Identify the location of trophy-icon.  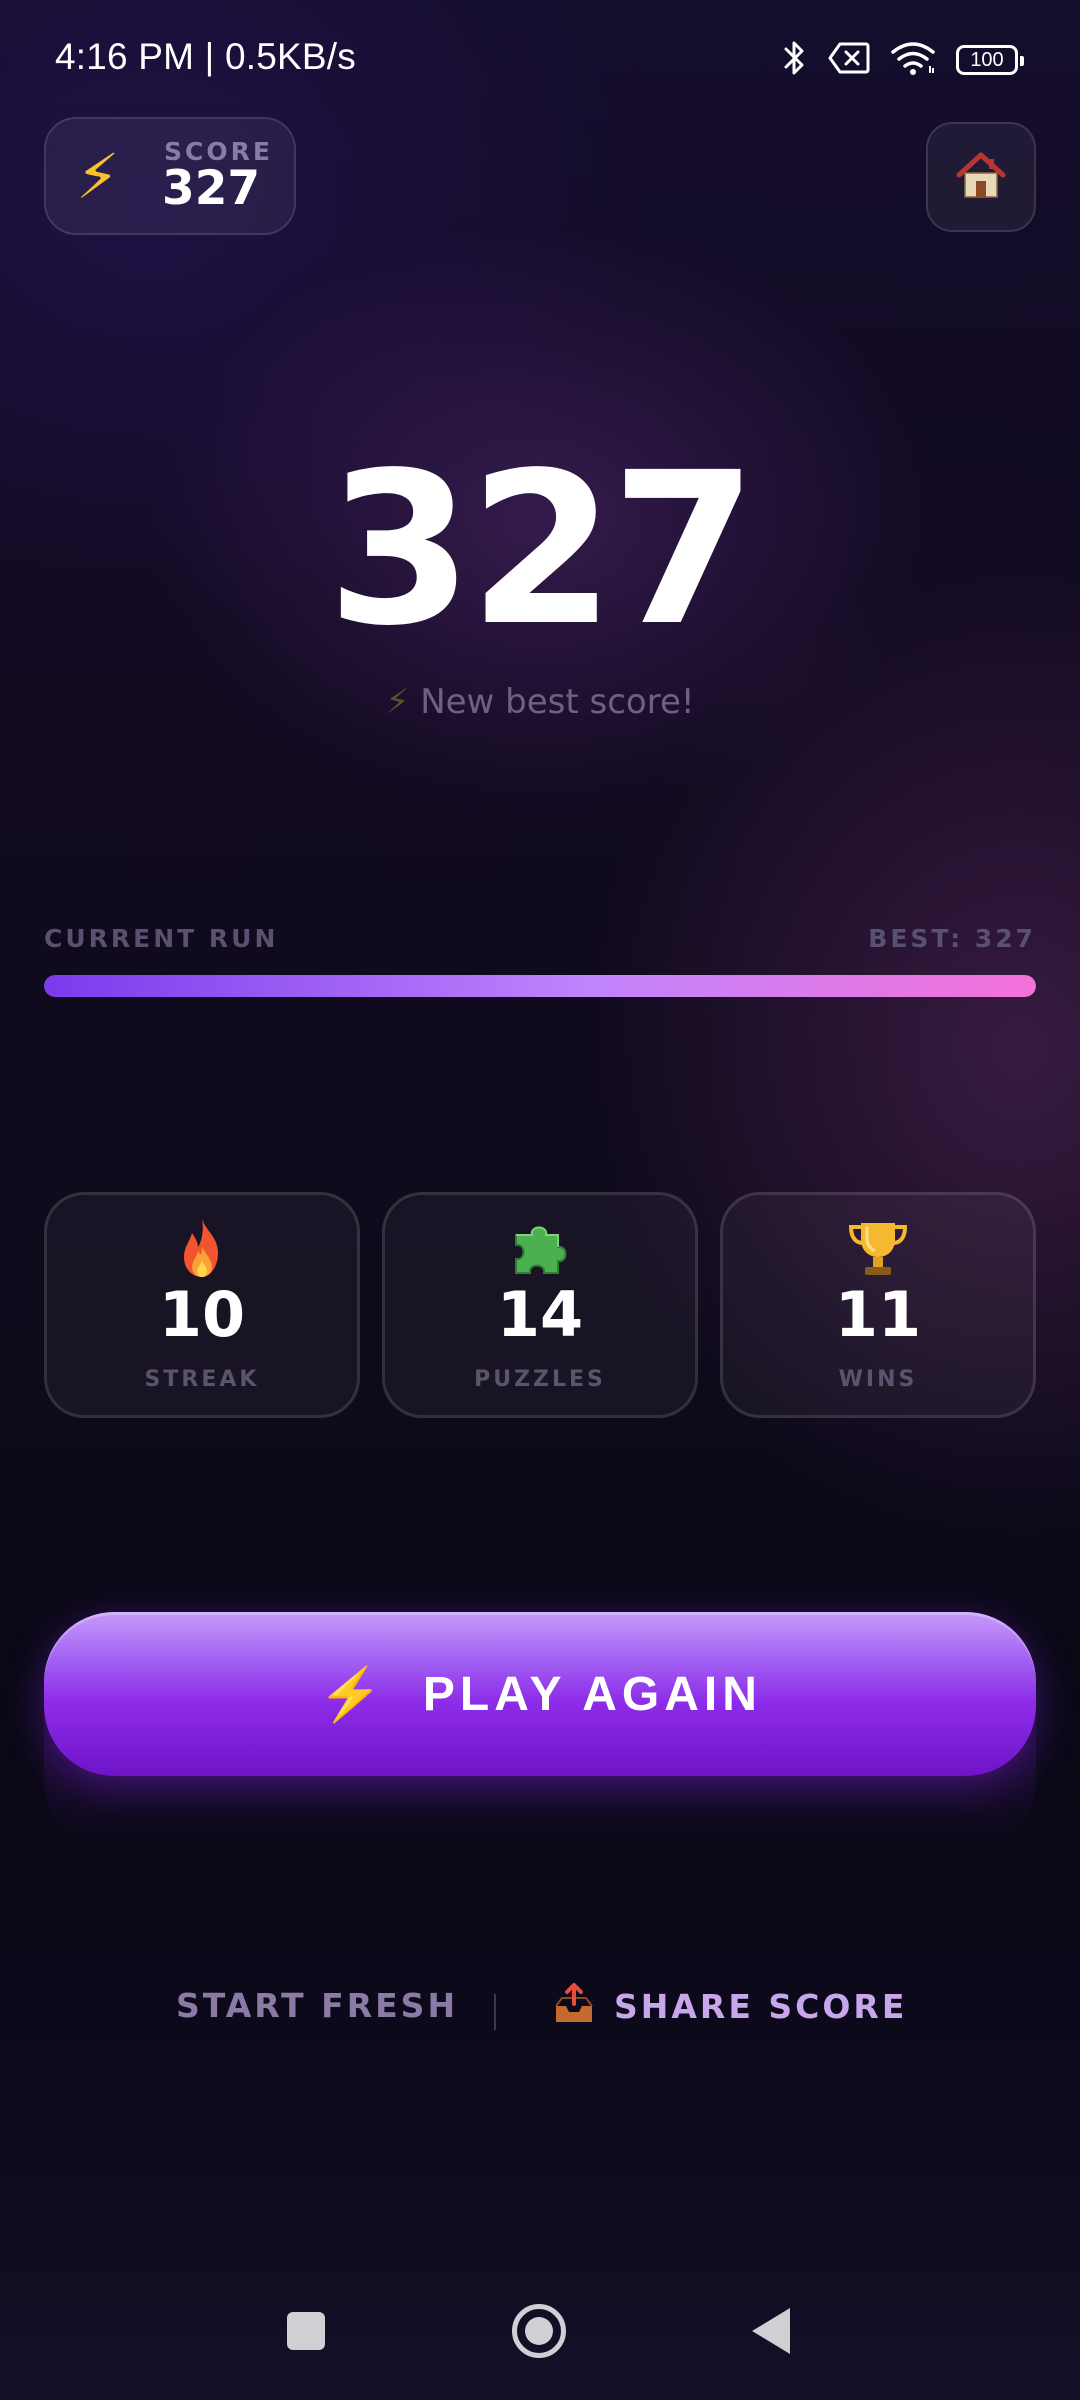
(878, 1249).